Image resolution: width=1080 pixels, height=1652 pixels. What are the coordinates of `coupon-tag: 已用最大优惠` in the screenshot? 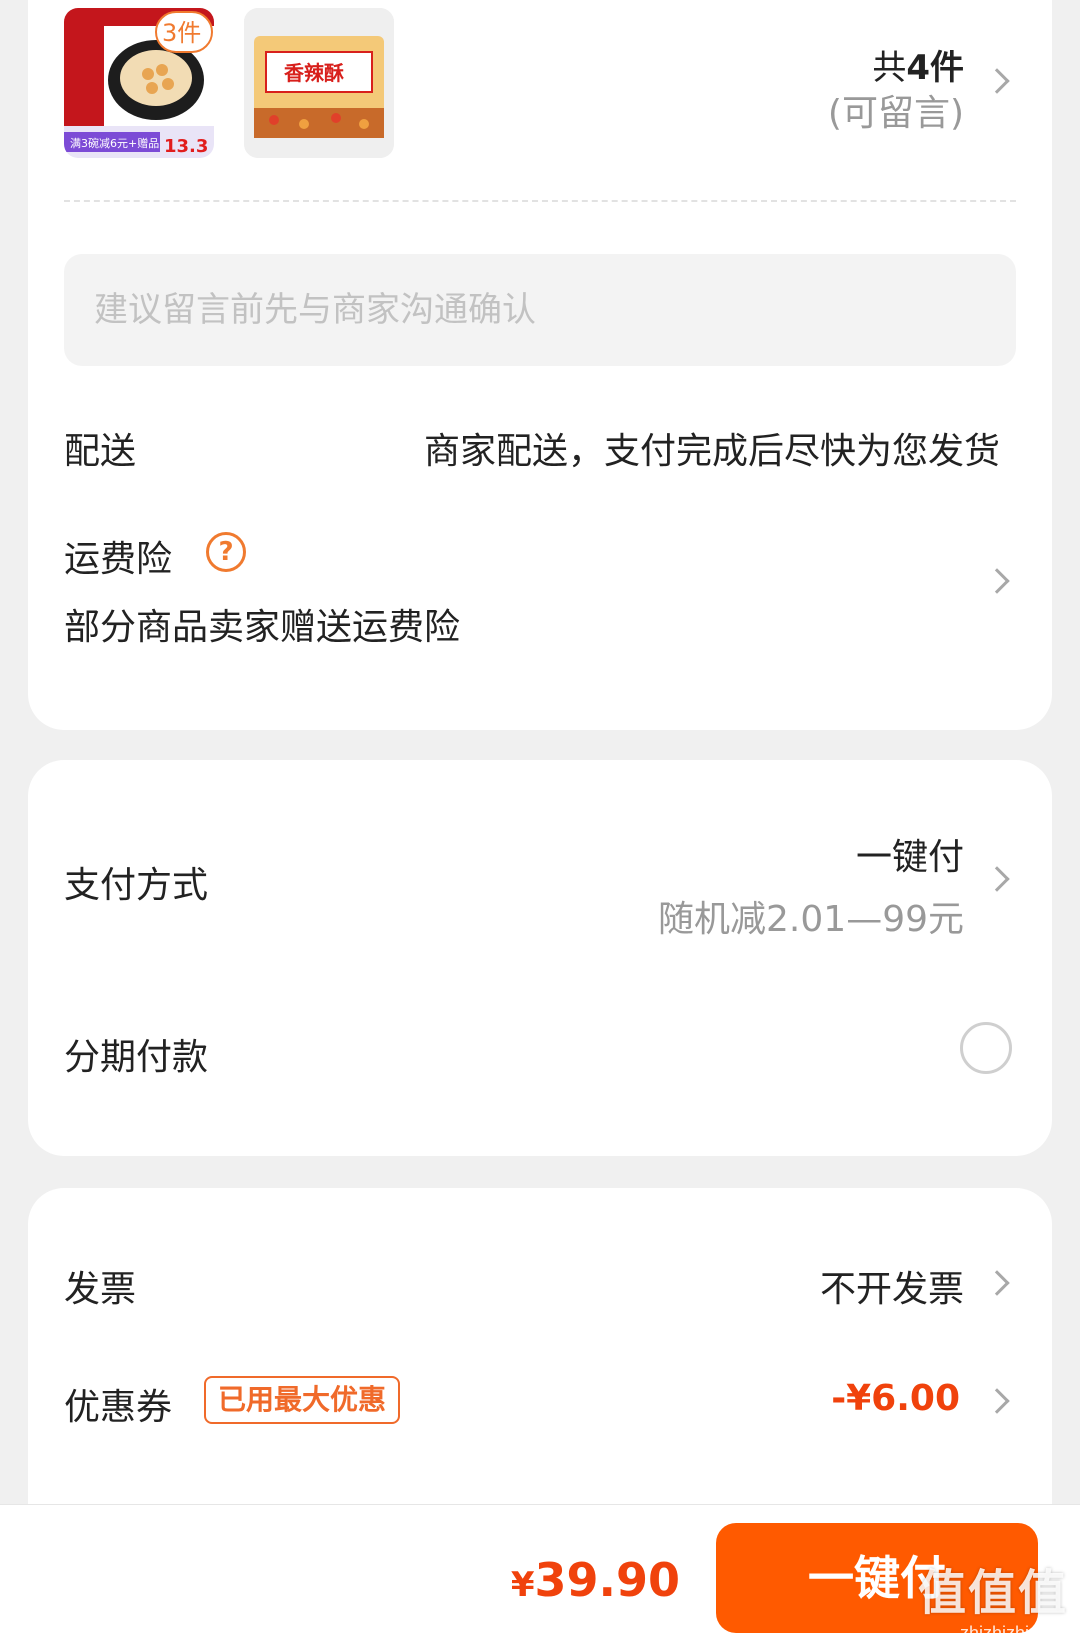 It's located at (302, 1400).